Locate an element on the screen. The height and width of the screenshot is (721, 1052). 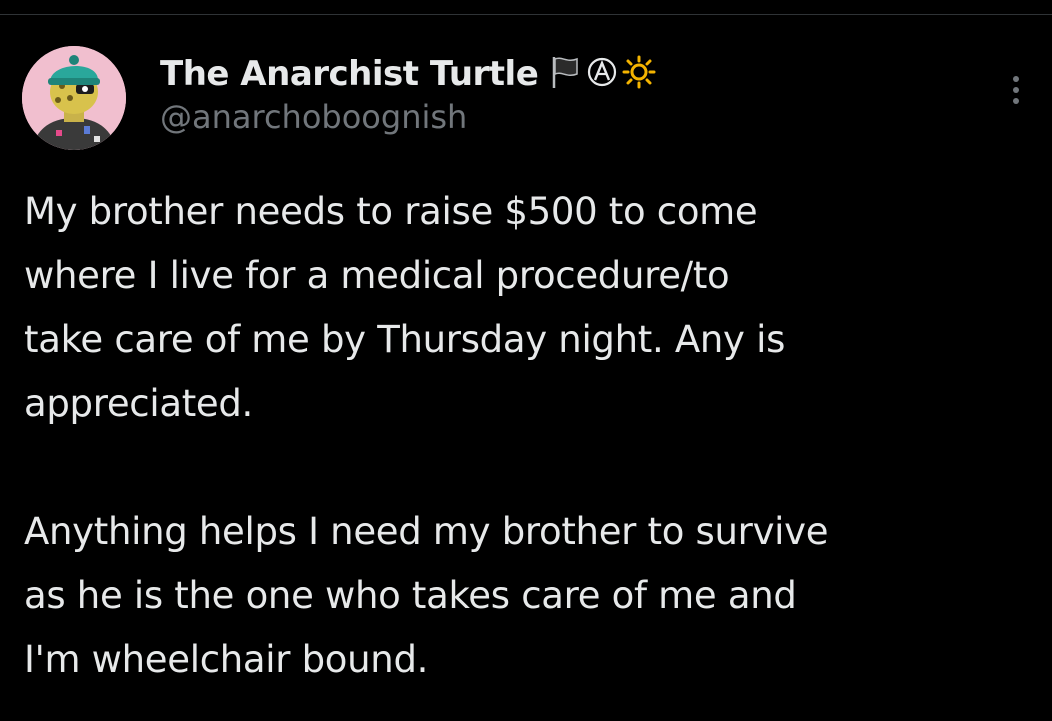
author-handle: @anarchoboognish is located at coordinates (540, 117).